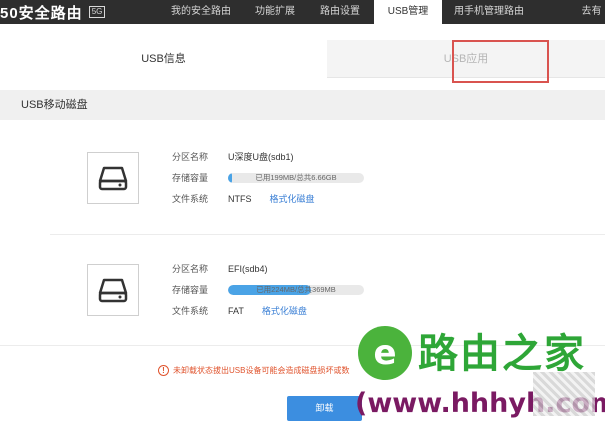 The width and height of the screenshot is (605, 427). I want to click on partition-row: 分区名称 U深度U盘(sdb1), so click(233, 157).